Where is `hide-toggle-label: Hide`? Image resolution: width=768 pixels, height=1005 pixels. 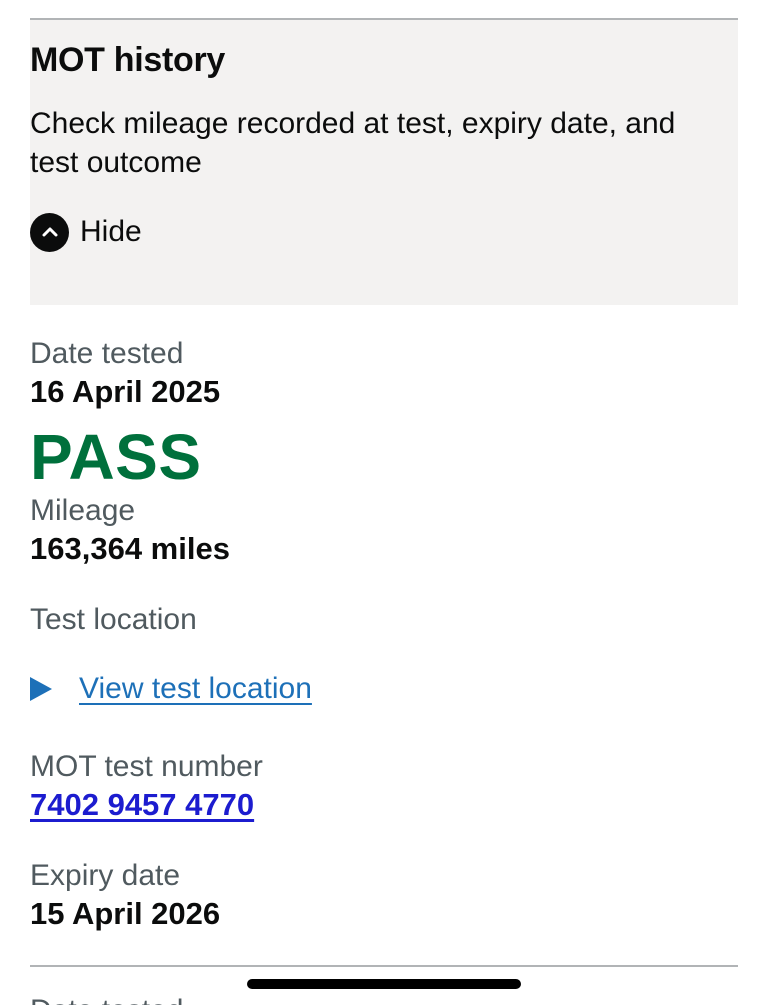 hide-toggle-label: Hide is located at coordinates (111, 231).